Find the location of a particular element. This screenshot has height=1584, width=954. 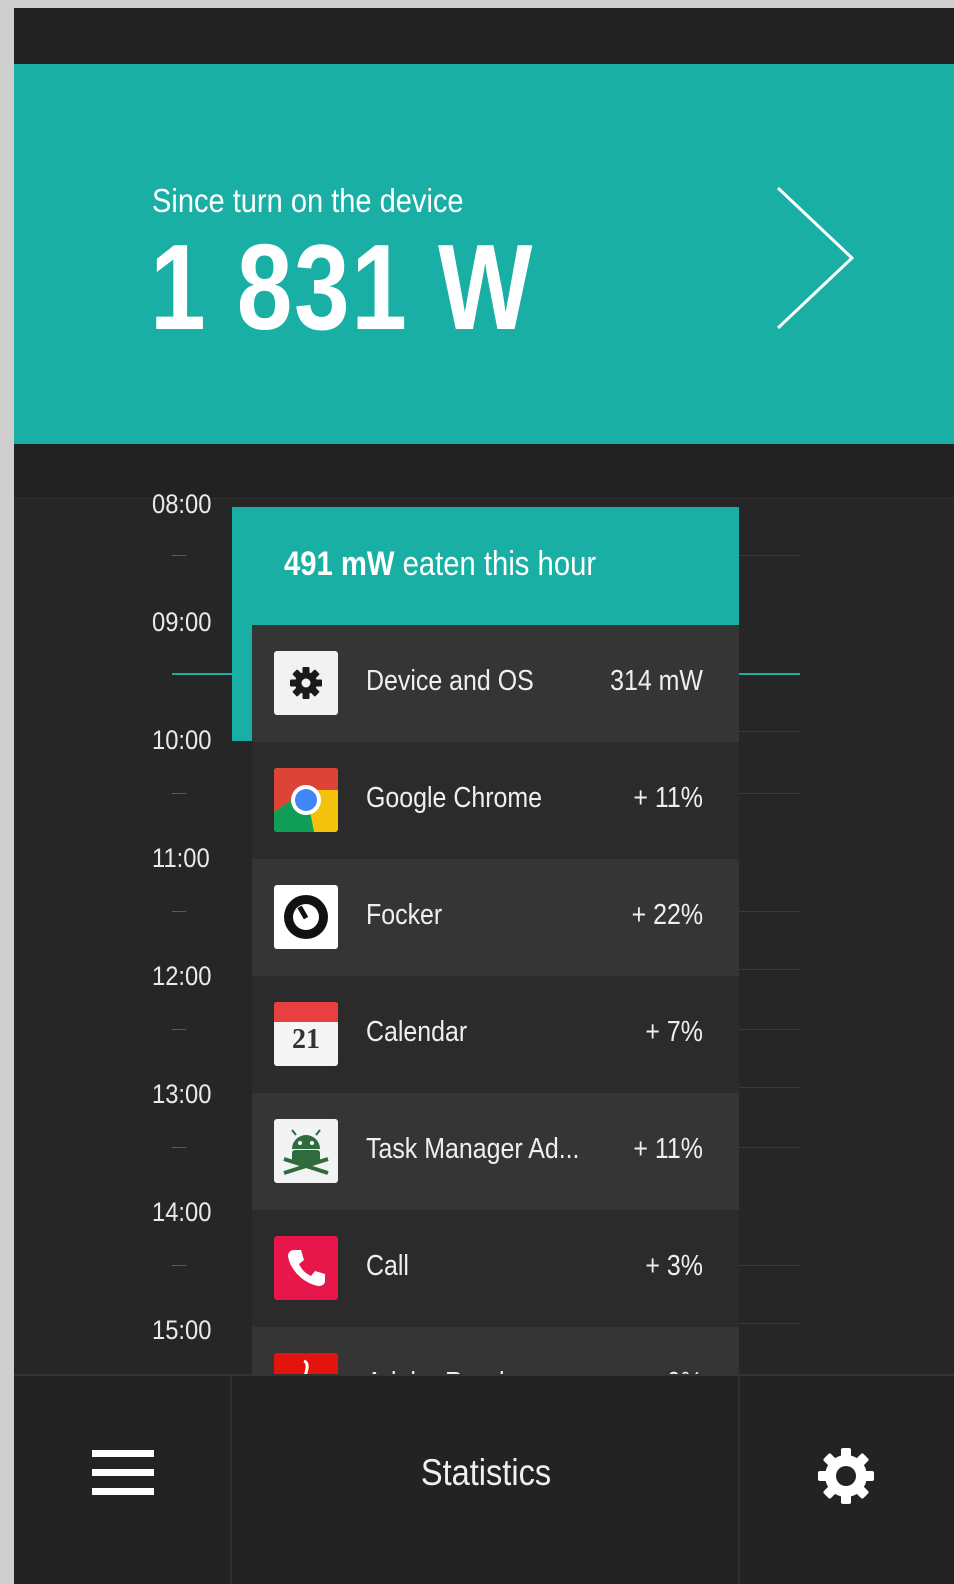

app-row: Google Chrome + 11% is located at coordinates (495, 800).